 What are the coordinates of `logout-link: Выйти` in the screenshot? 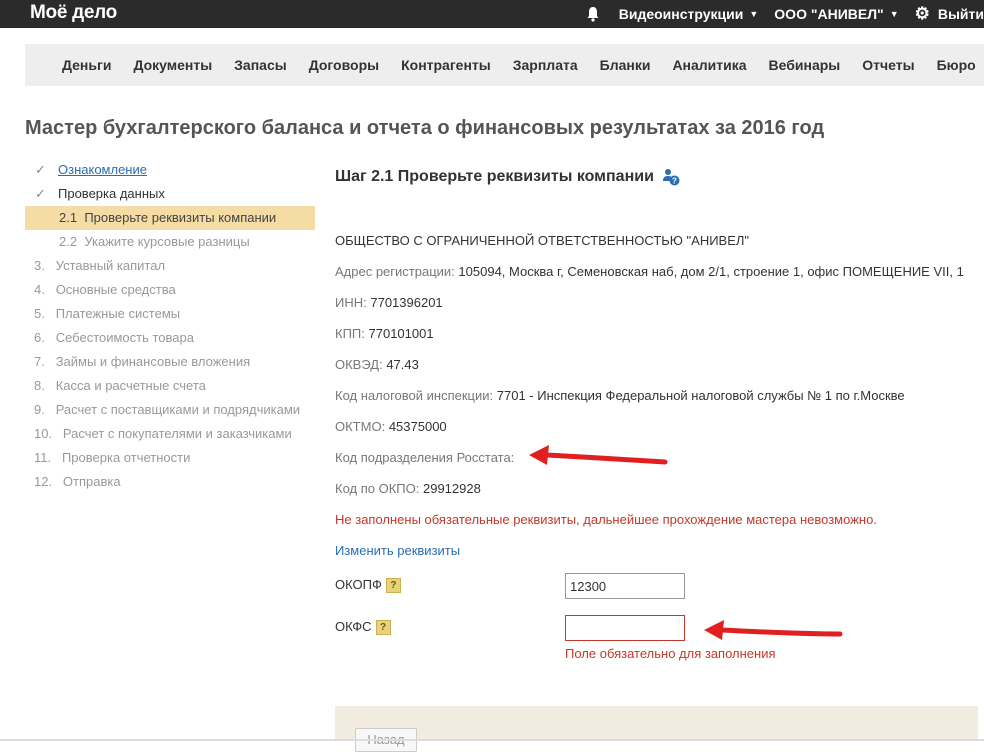 It's located at (961, 14).